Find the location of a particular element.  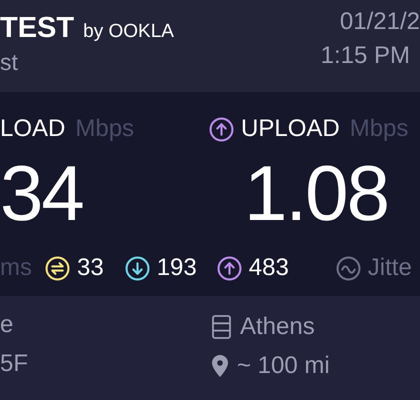

ping-unit: ms is located at coordinates (16, 268).